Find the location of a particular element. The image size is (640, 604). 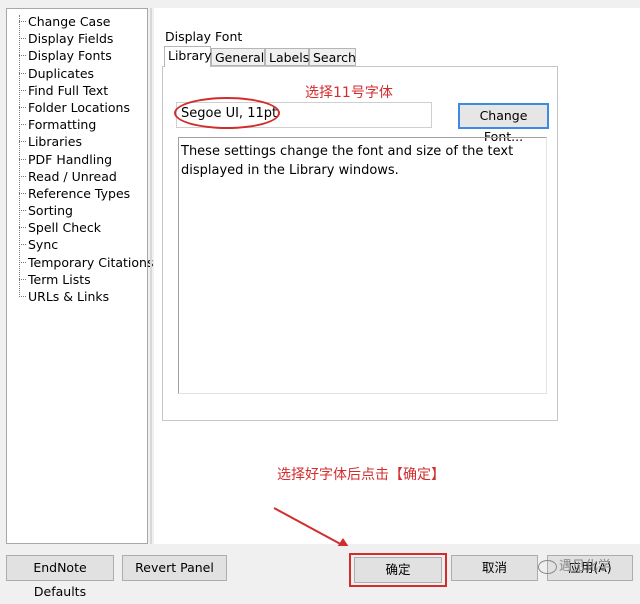

tree-item-libraries: Libraries is located at coordinates (77, 141).